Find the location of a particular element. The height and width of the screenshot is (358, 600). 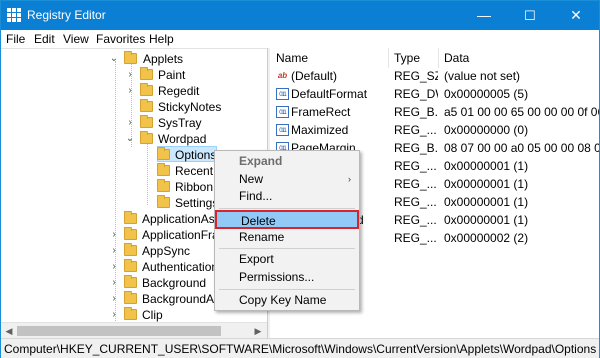

tree-item-label: BackgroundAc is located at coordinates (181, 299).